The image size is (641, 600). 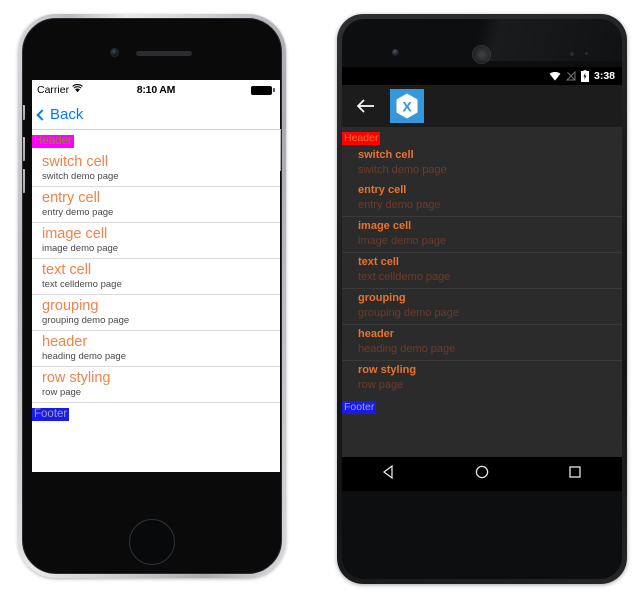 I want to click on volume-down-button, so click(x=24, y=181).